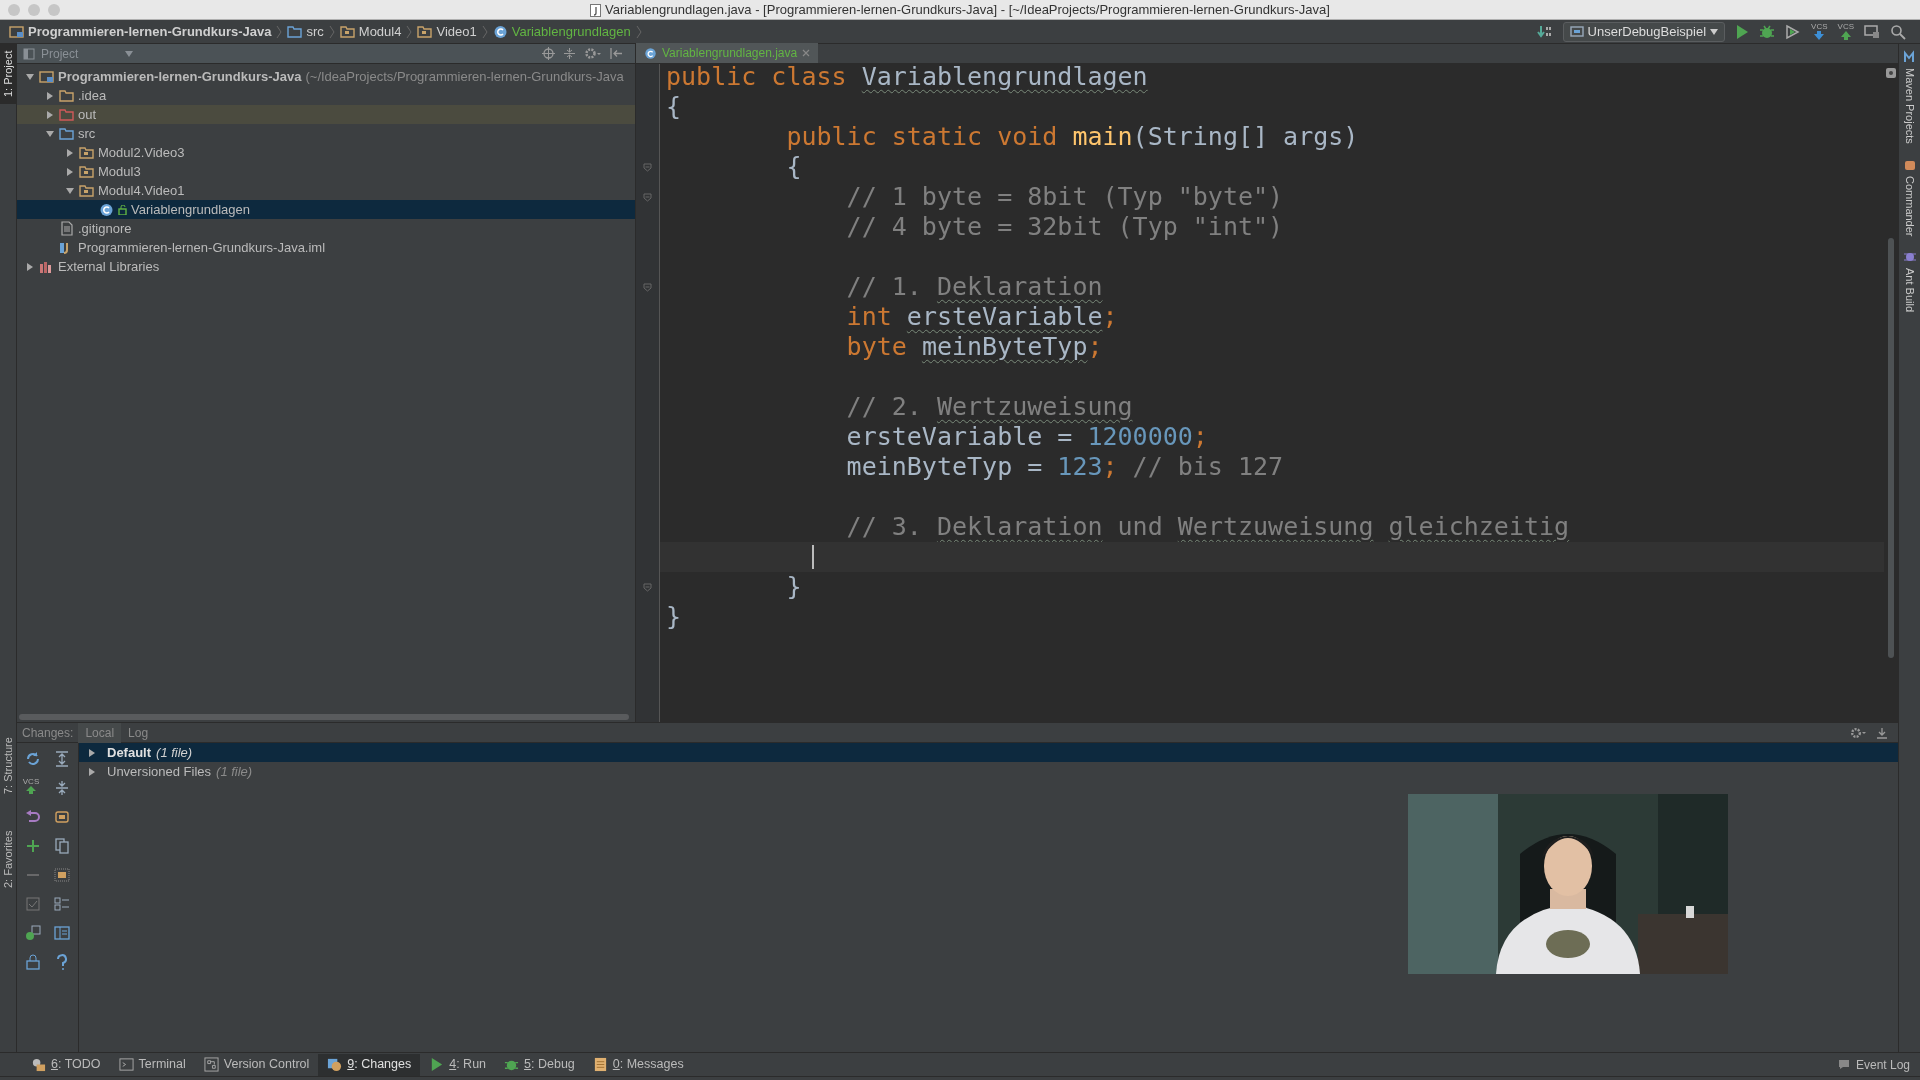 The image size is (1920, 1080). I want to click on tree-item: Modul3, so click(119, 171).